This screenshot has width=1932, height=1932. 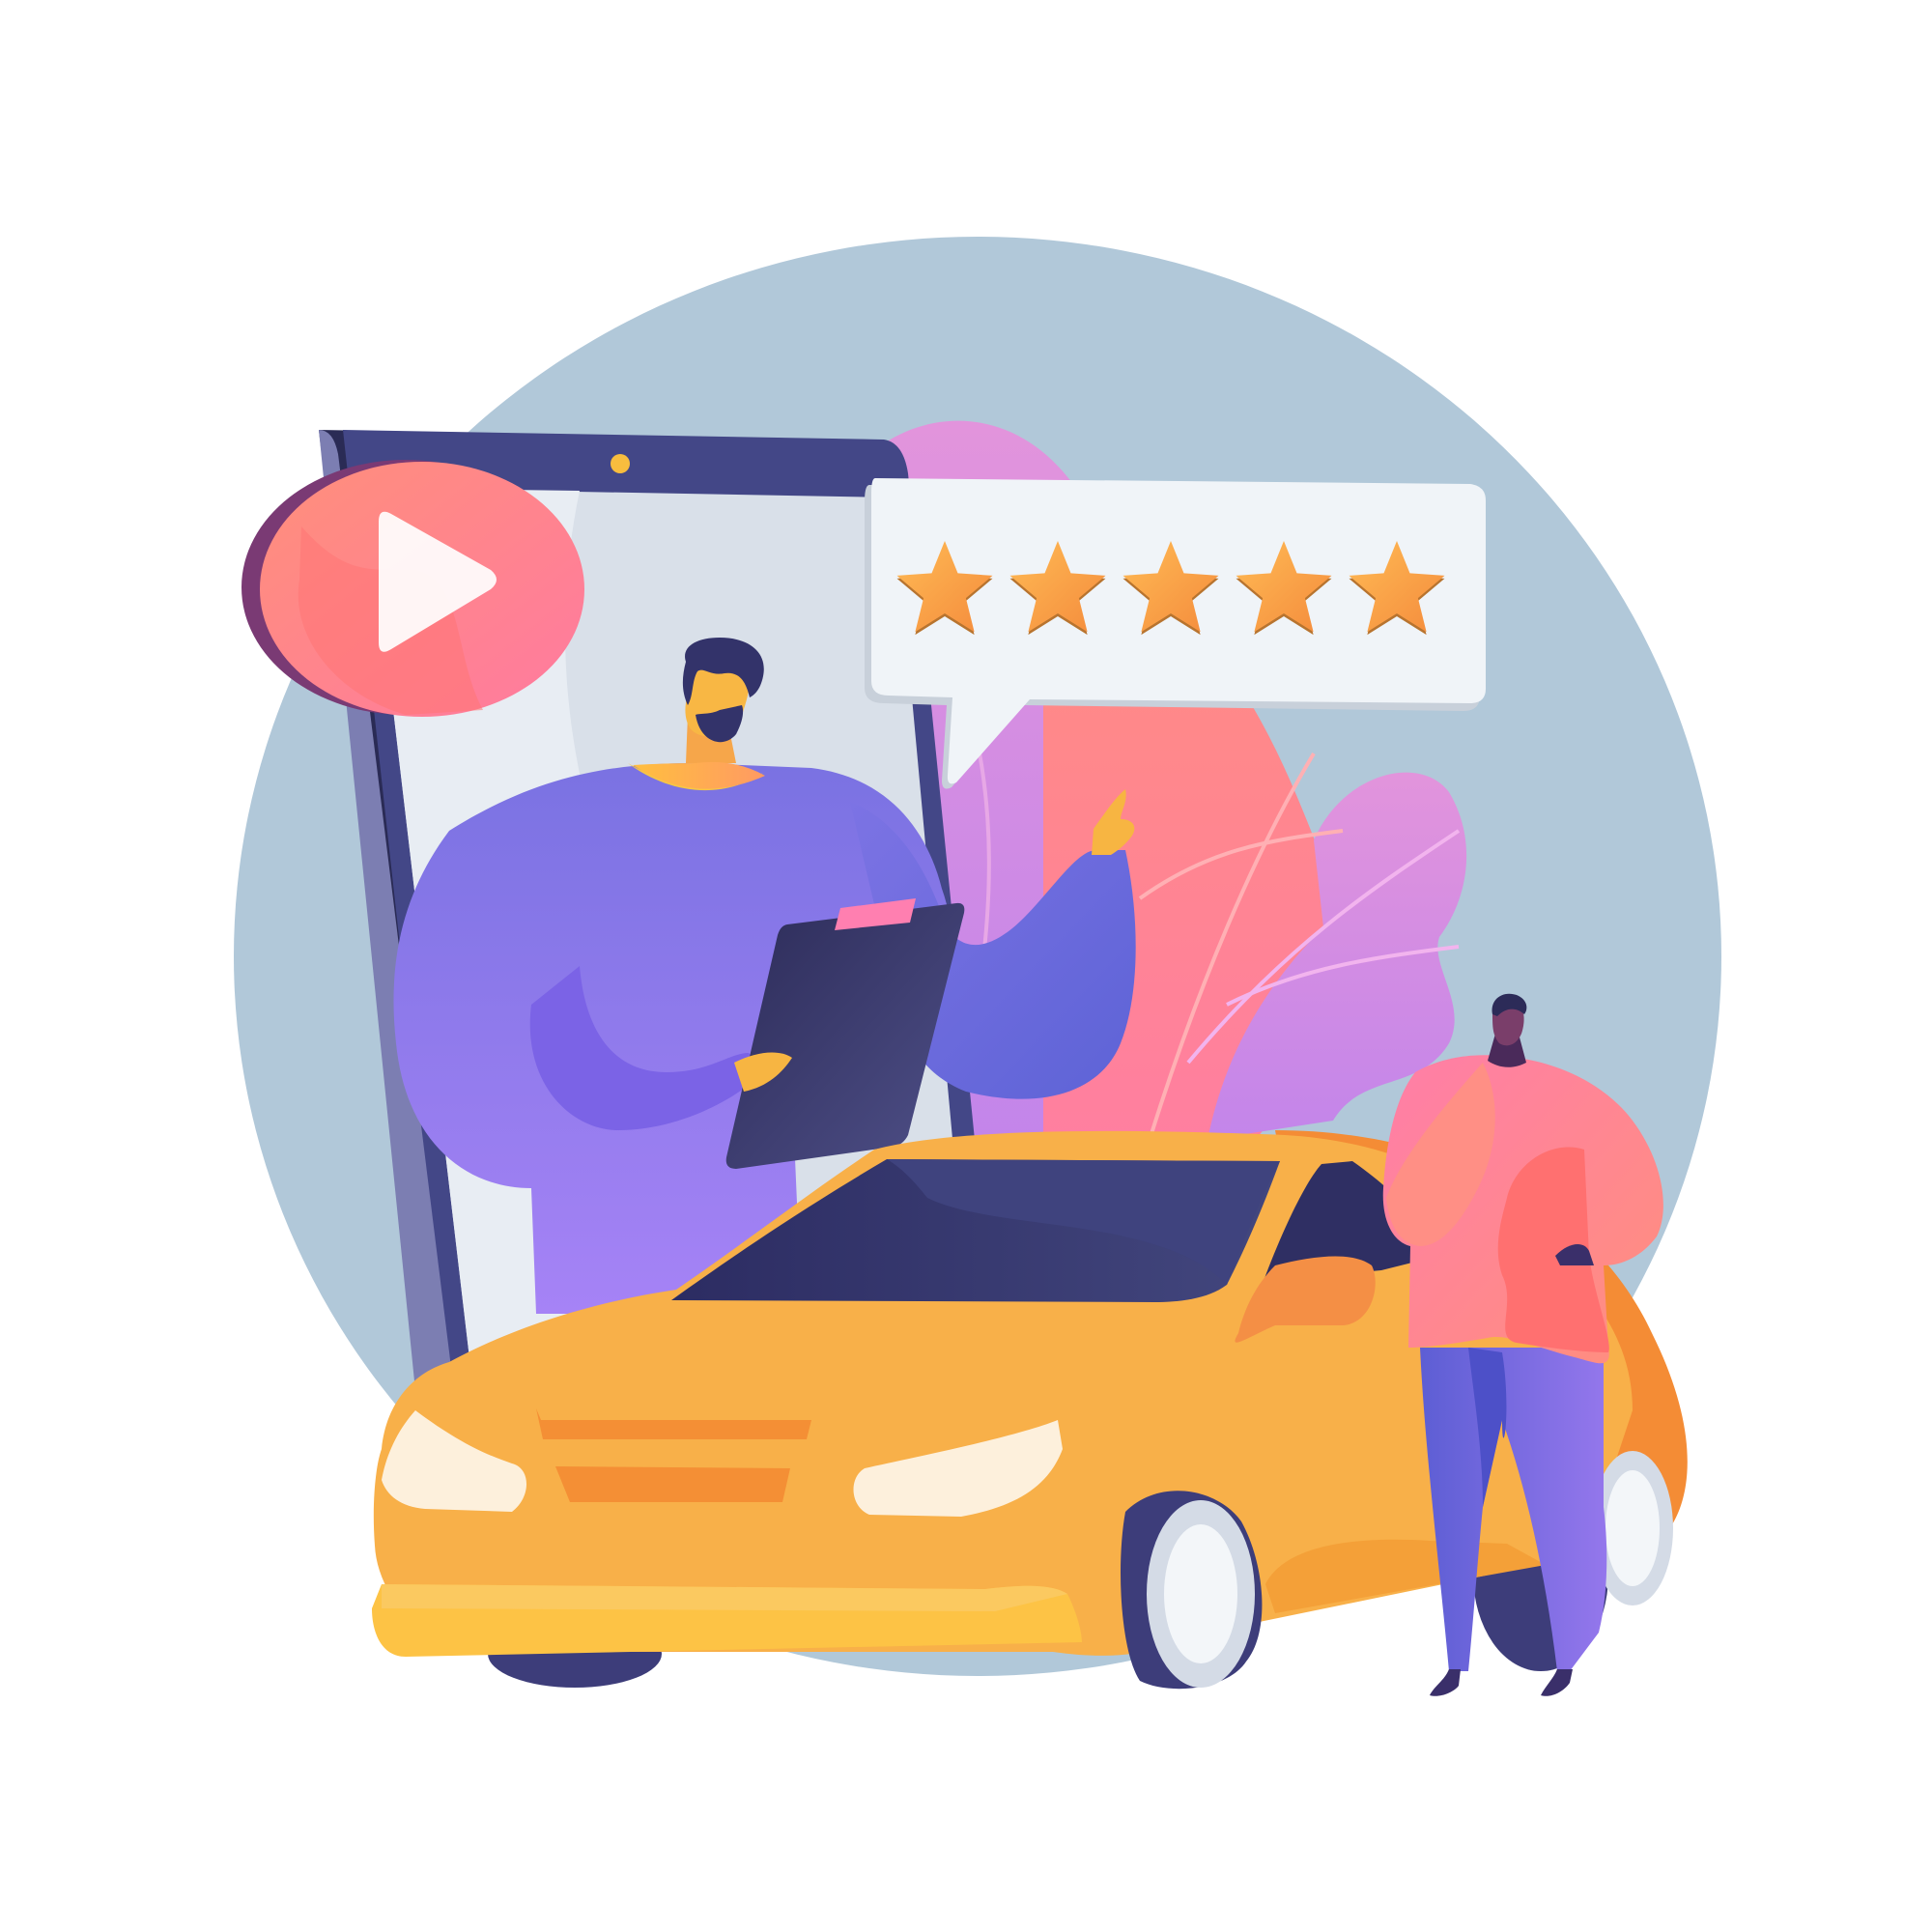 I want to click on video-play-button, so click(x=413, y=588).